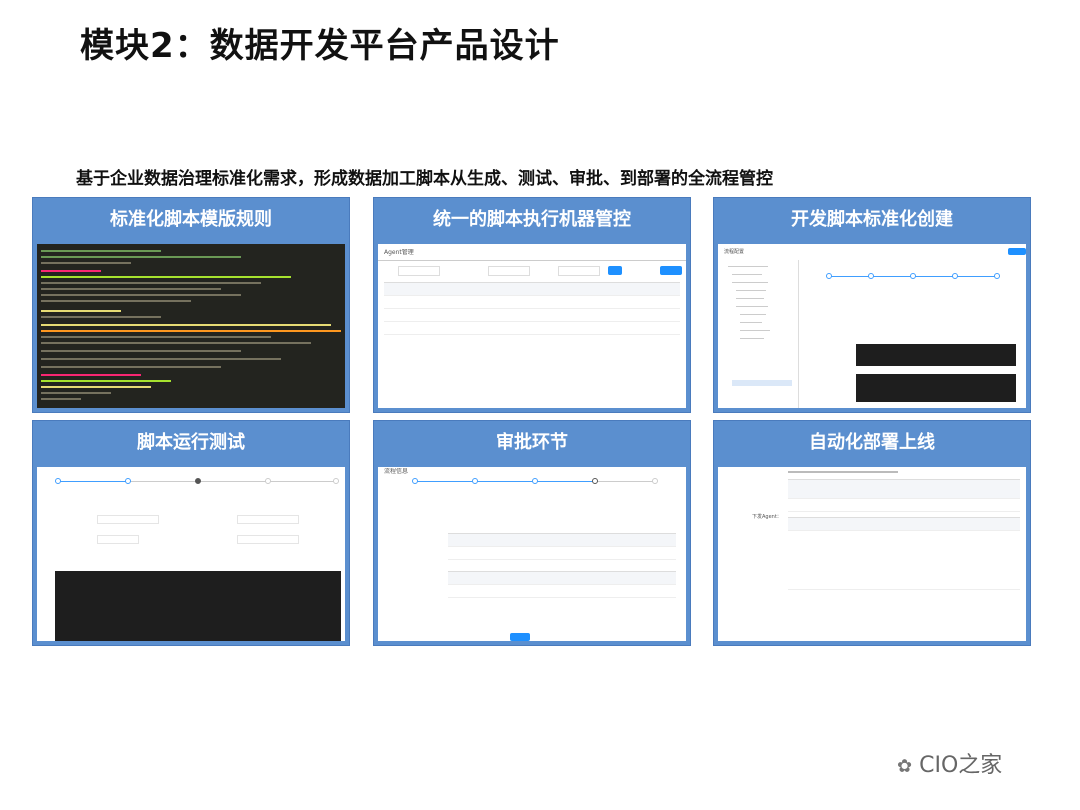 This screenshot has height=810, width=1080. What do you see at coordinates (734, 252) in the screenshot?
I see `screen-title: 流程配置` at bounding box center [734, 252].